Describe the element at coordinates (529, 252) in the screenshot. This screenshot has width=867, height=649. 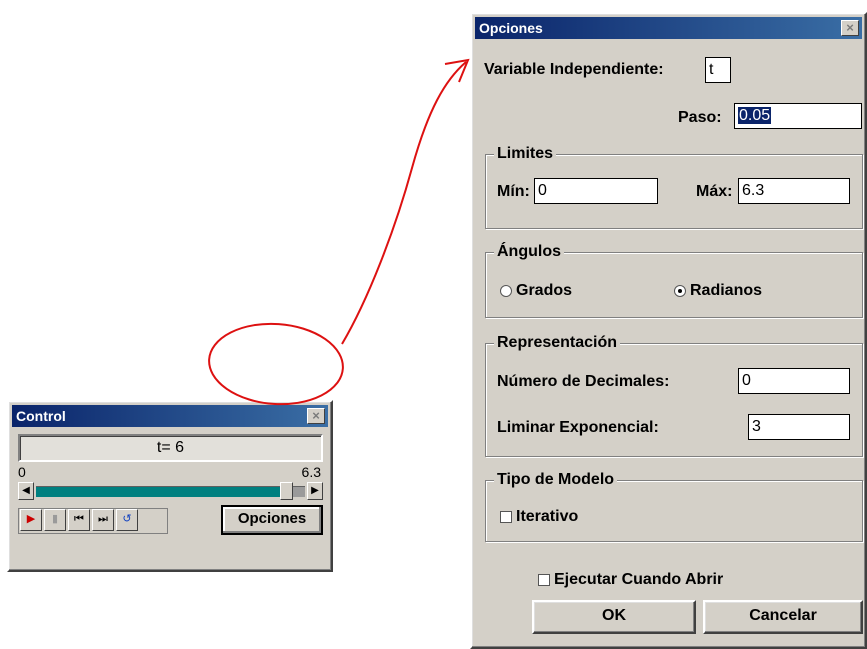
I see `angulos-title: Ángulos` at that location.